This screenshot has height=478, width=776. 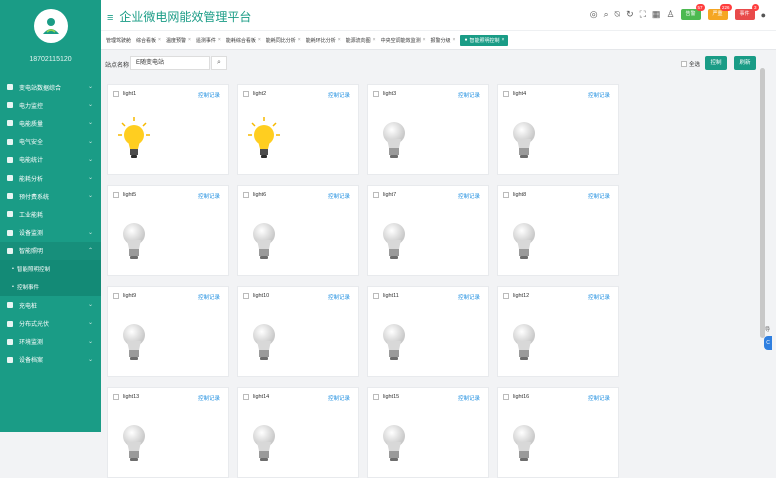 I want to click on sidebar-item: 充电桩 ⌄, so click(x=50, y=305).